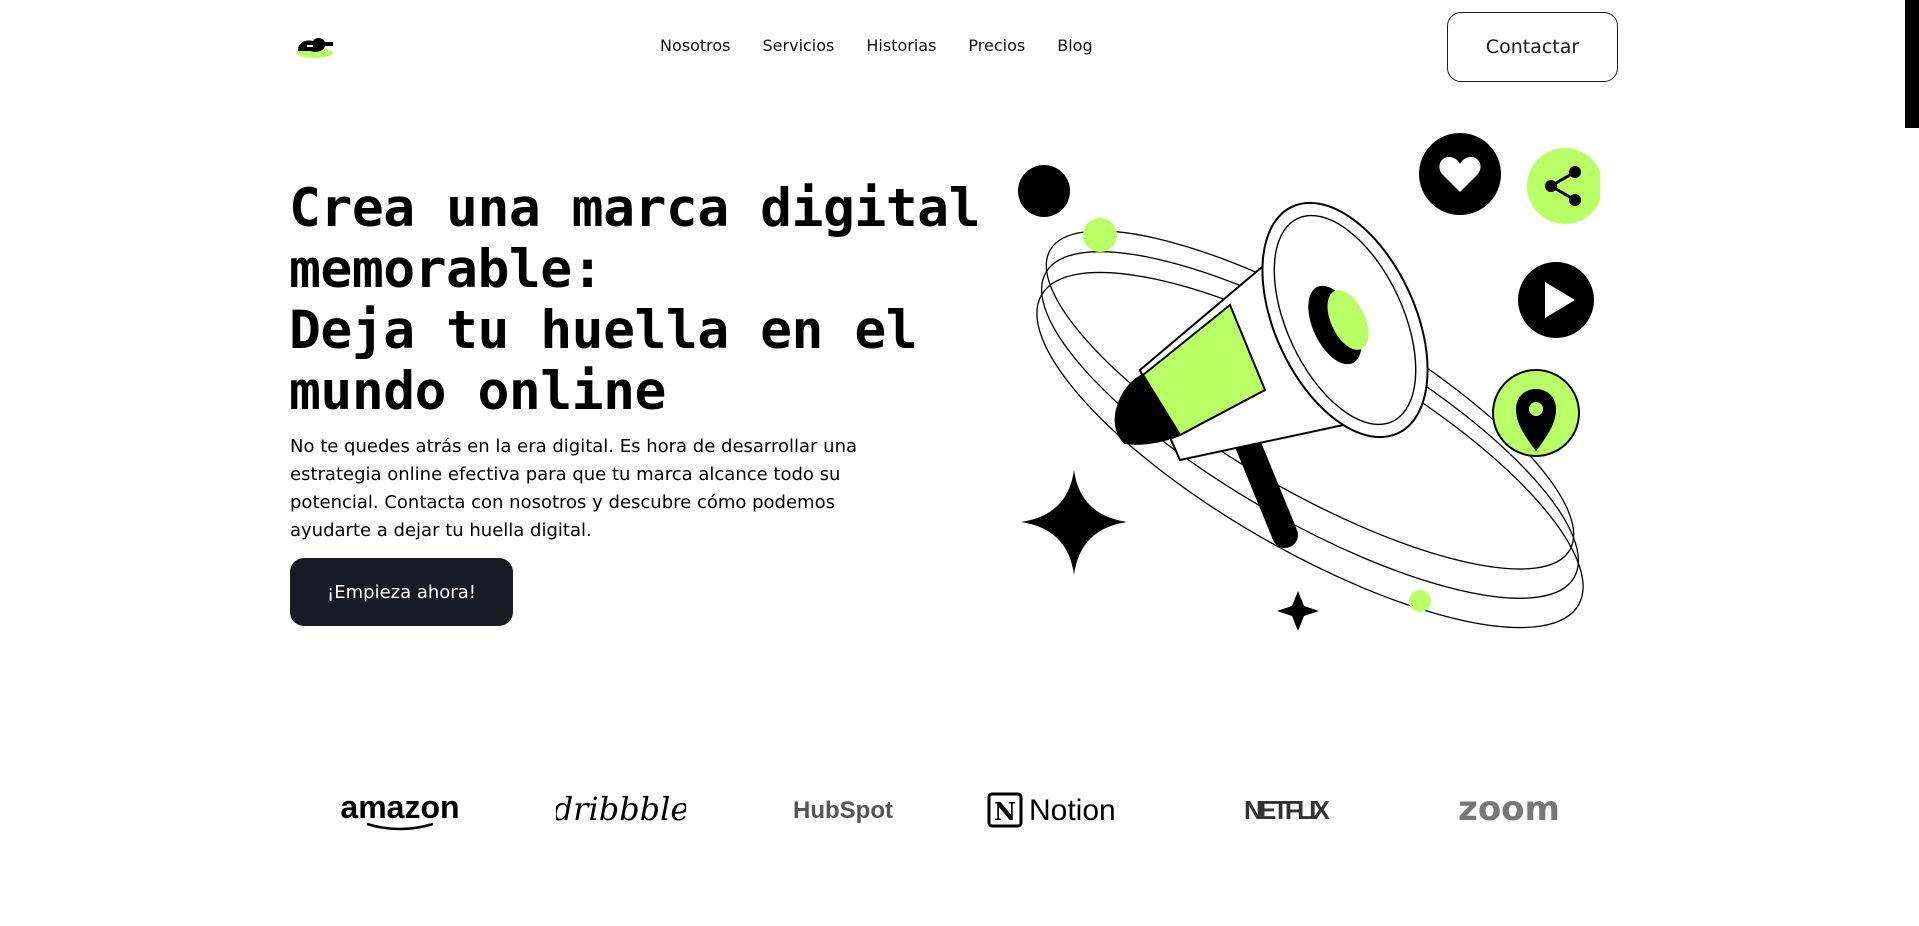 Image resolution: width=1919 pixels, height=926 pixels. What do you see at coordinates (1044, 191) in the screenshot?
I see `black-dot` at bounding box center [1044, 191].